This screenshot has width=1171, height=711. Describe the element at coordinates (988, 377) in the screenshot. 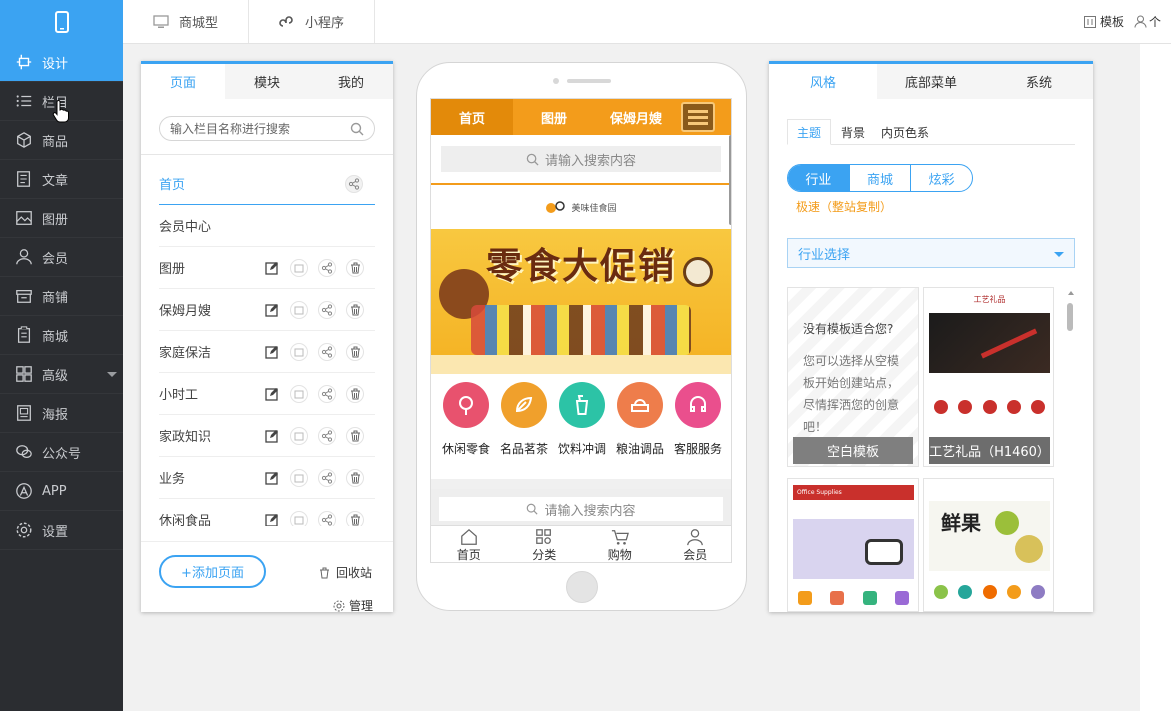

I see `template-card-crafts: 工艺礼品 工艺礼品（H1460）` at that location.